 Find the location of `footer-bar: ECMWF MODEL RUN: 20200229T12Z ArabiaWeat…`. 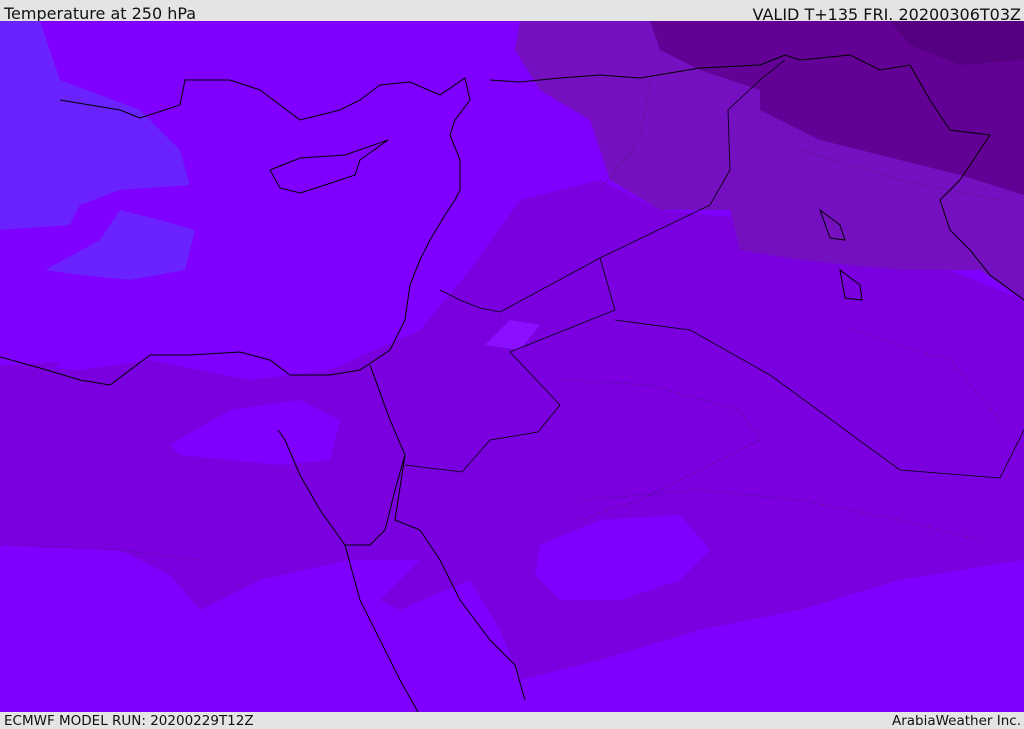

footer-bar: ECMWF MODEL RUN: 20200229T12Z ArabiaWeat… is located at coordinates (512, 720).